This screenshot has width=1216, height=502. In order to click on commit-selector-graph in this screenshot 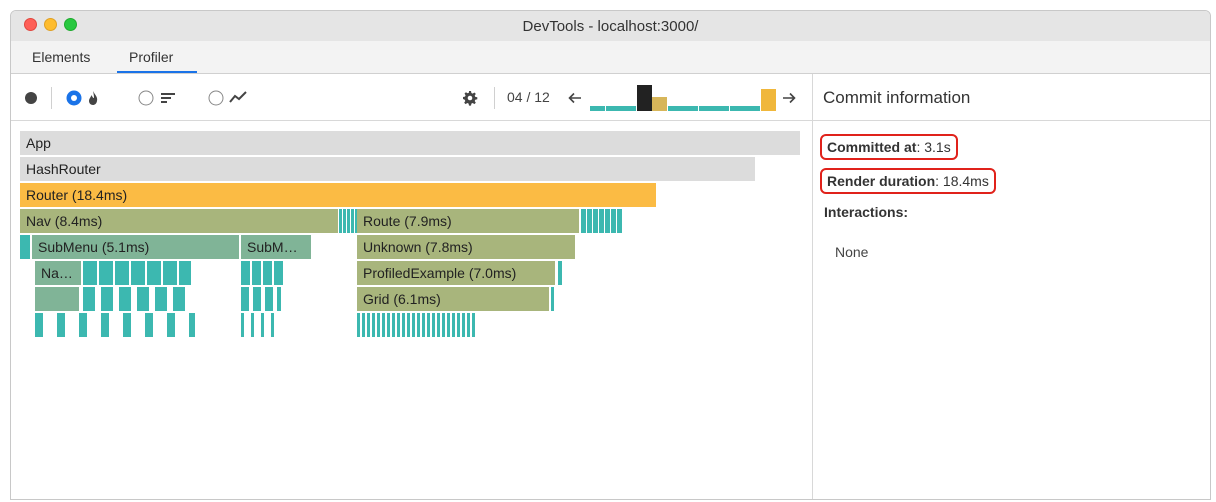, I will do `click(683, 98)`.